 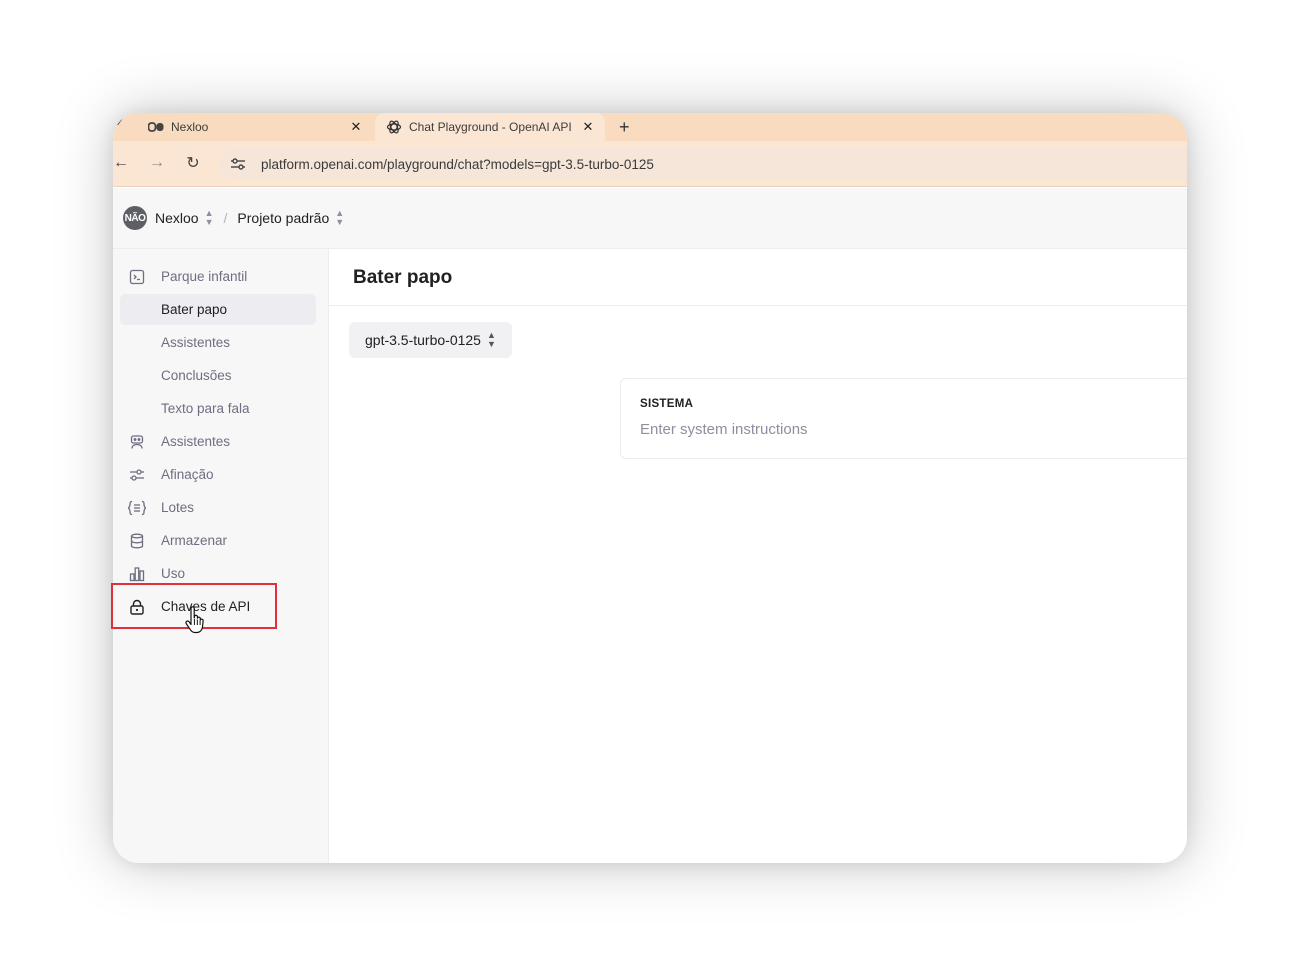 What do you see at coordinates (187, 474) in the screenshot?
I see `sidebar-item-label: Afinação` at bounding box center [187, 474].